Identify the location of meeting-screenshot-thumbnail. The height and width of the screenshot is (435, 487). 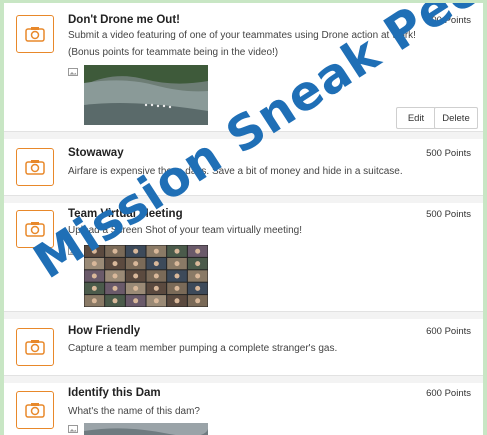
(146, 276).